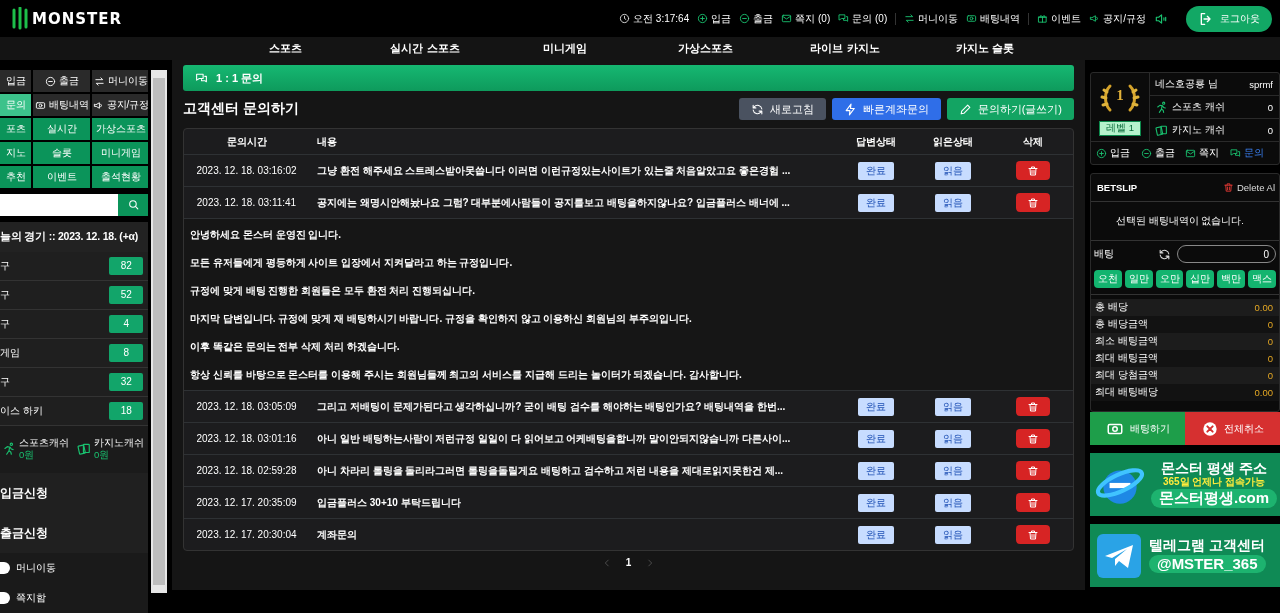 The height and width of the screenshot is (613, 1280). Describe the element at coordinates (120, 129) in the screenshot. I see `quick-menu-button: 가상스포츠` at that location.